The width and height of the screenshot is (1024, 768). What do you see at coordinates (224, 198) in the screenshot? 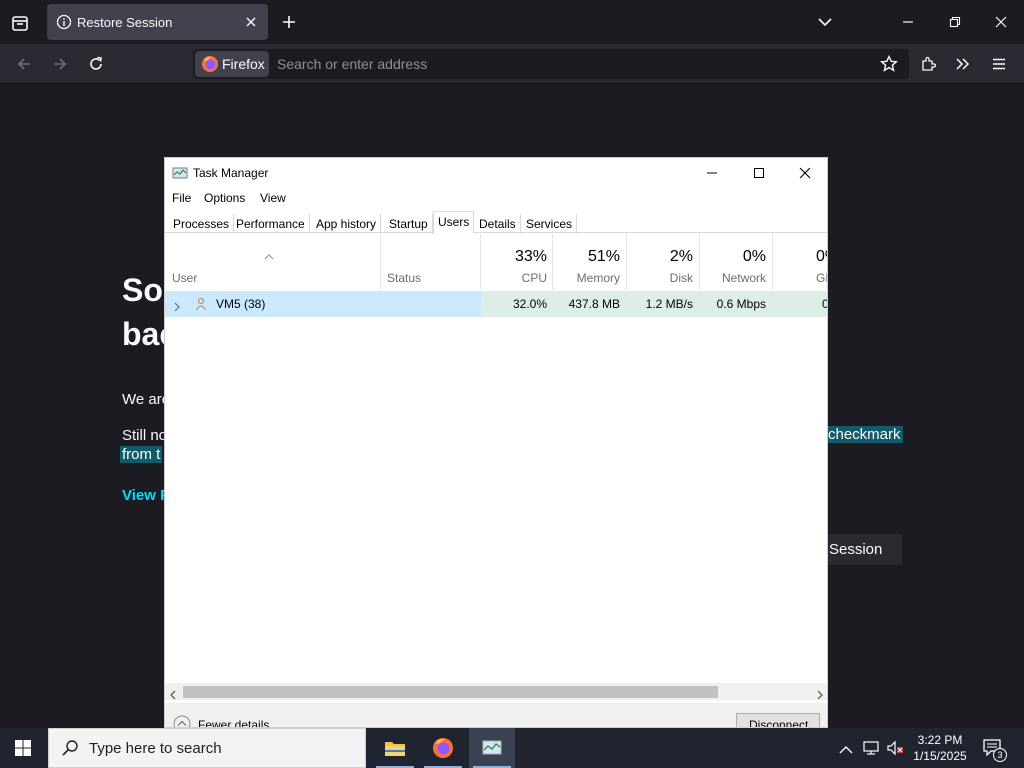
I see `menu-options: Options` at bounding box center [224, 198].